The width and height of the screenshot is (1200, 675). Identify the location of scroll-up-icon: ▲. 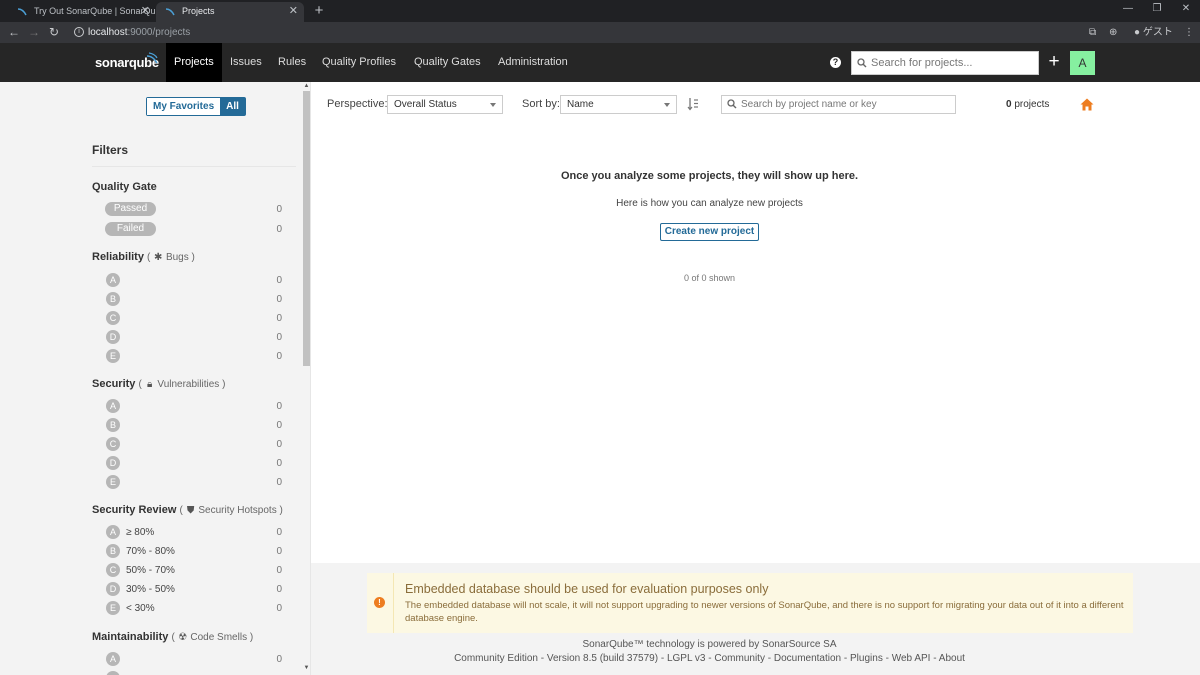
(306, 86).